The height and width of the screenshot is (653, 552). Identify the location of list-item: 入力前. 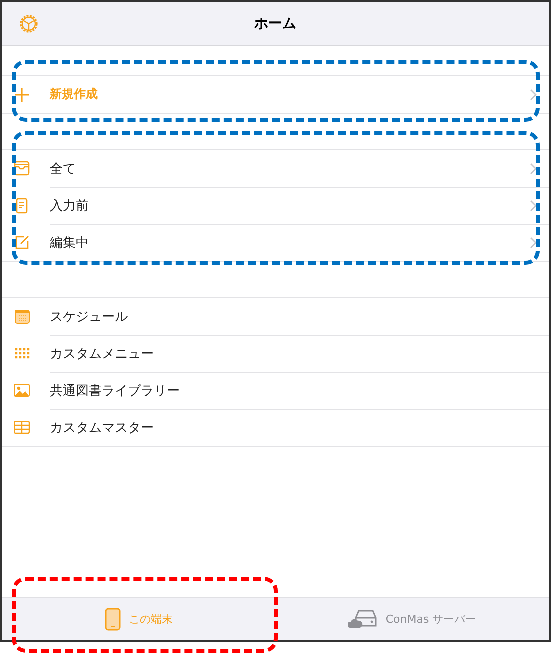
(275, 205).